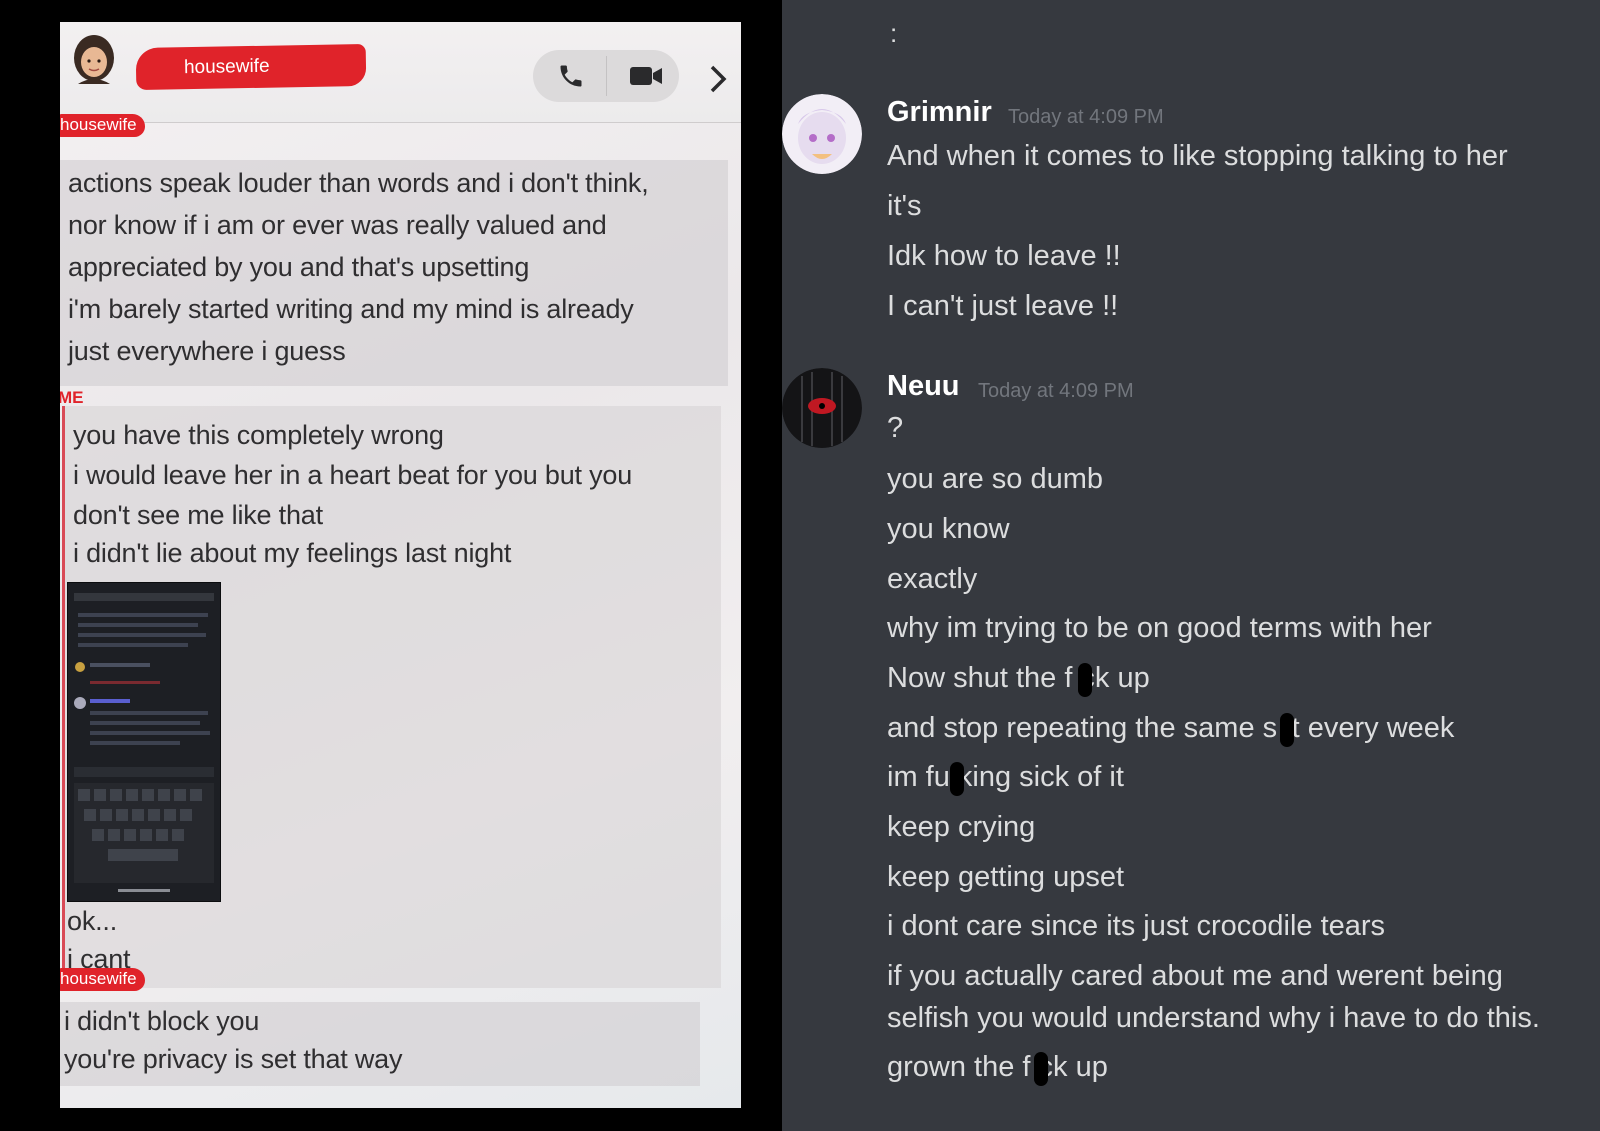 This screenshot has height=1131, width=1600. What do you see at coordinates (198, 515) in the screenshot?
I see `message-line: don't see me like that` at bounding box center [198, 515].